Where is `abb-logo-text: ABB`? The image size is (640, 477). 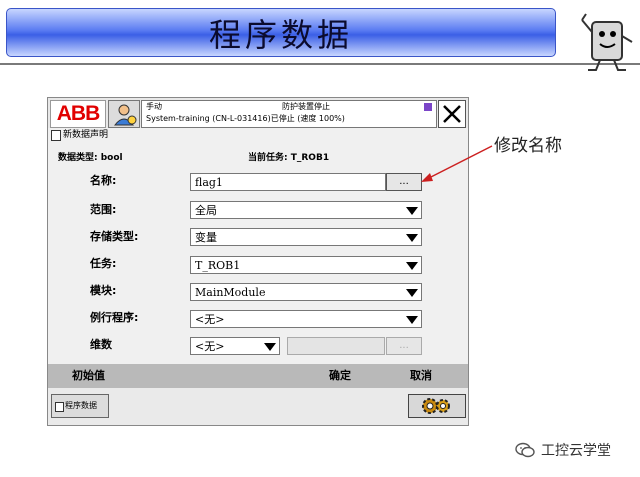
abb-logo-text: ABB is located at coordinates (78, 113).